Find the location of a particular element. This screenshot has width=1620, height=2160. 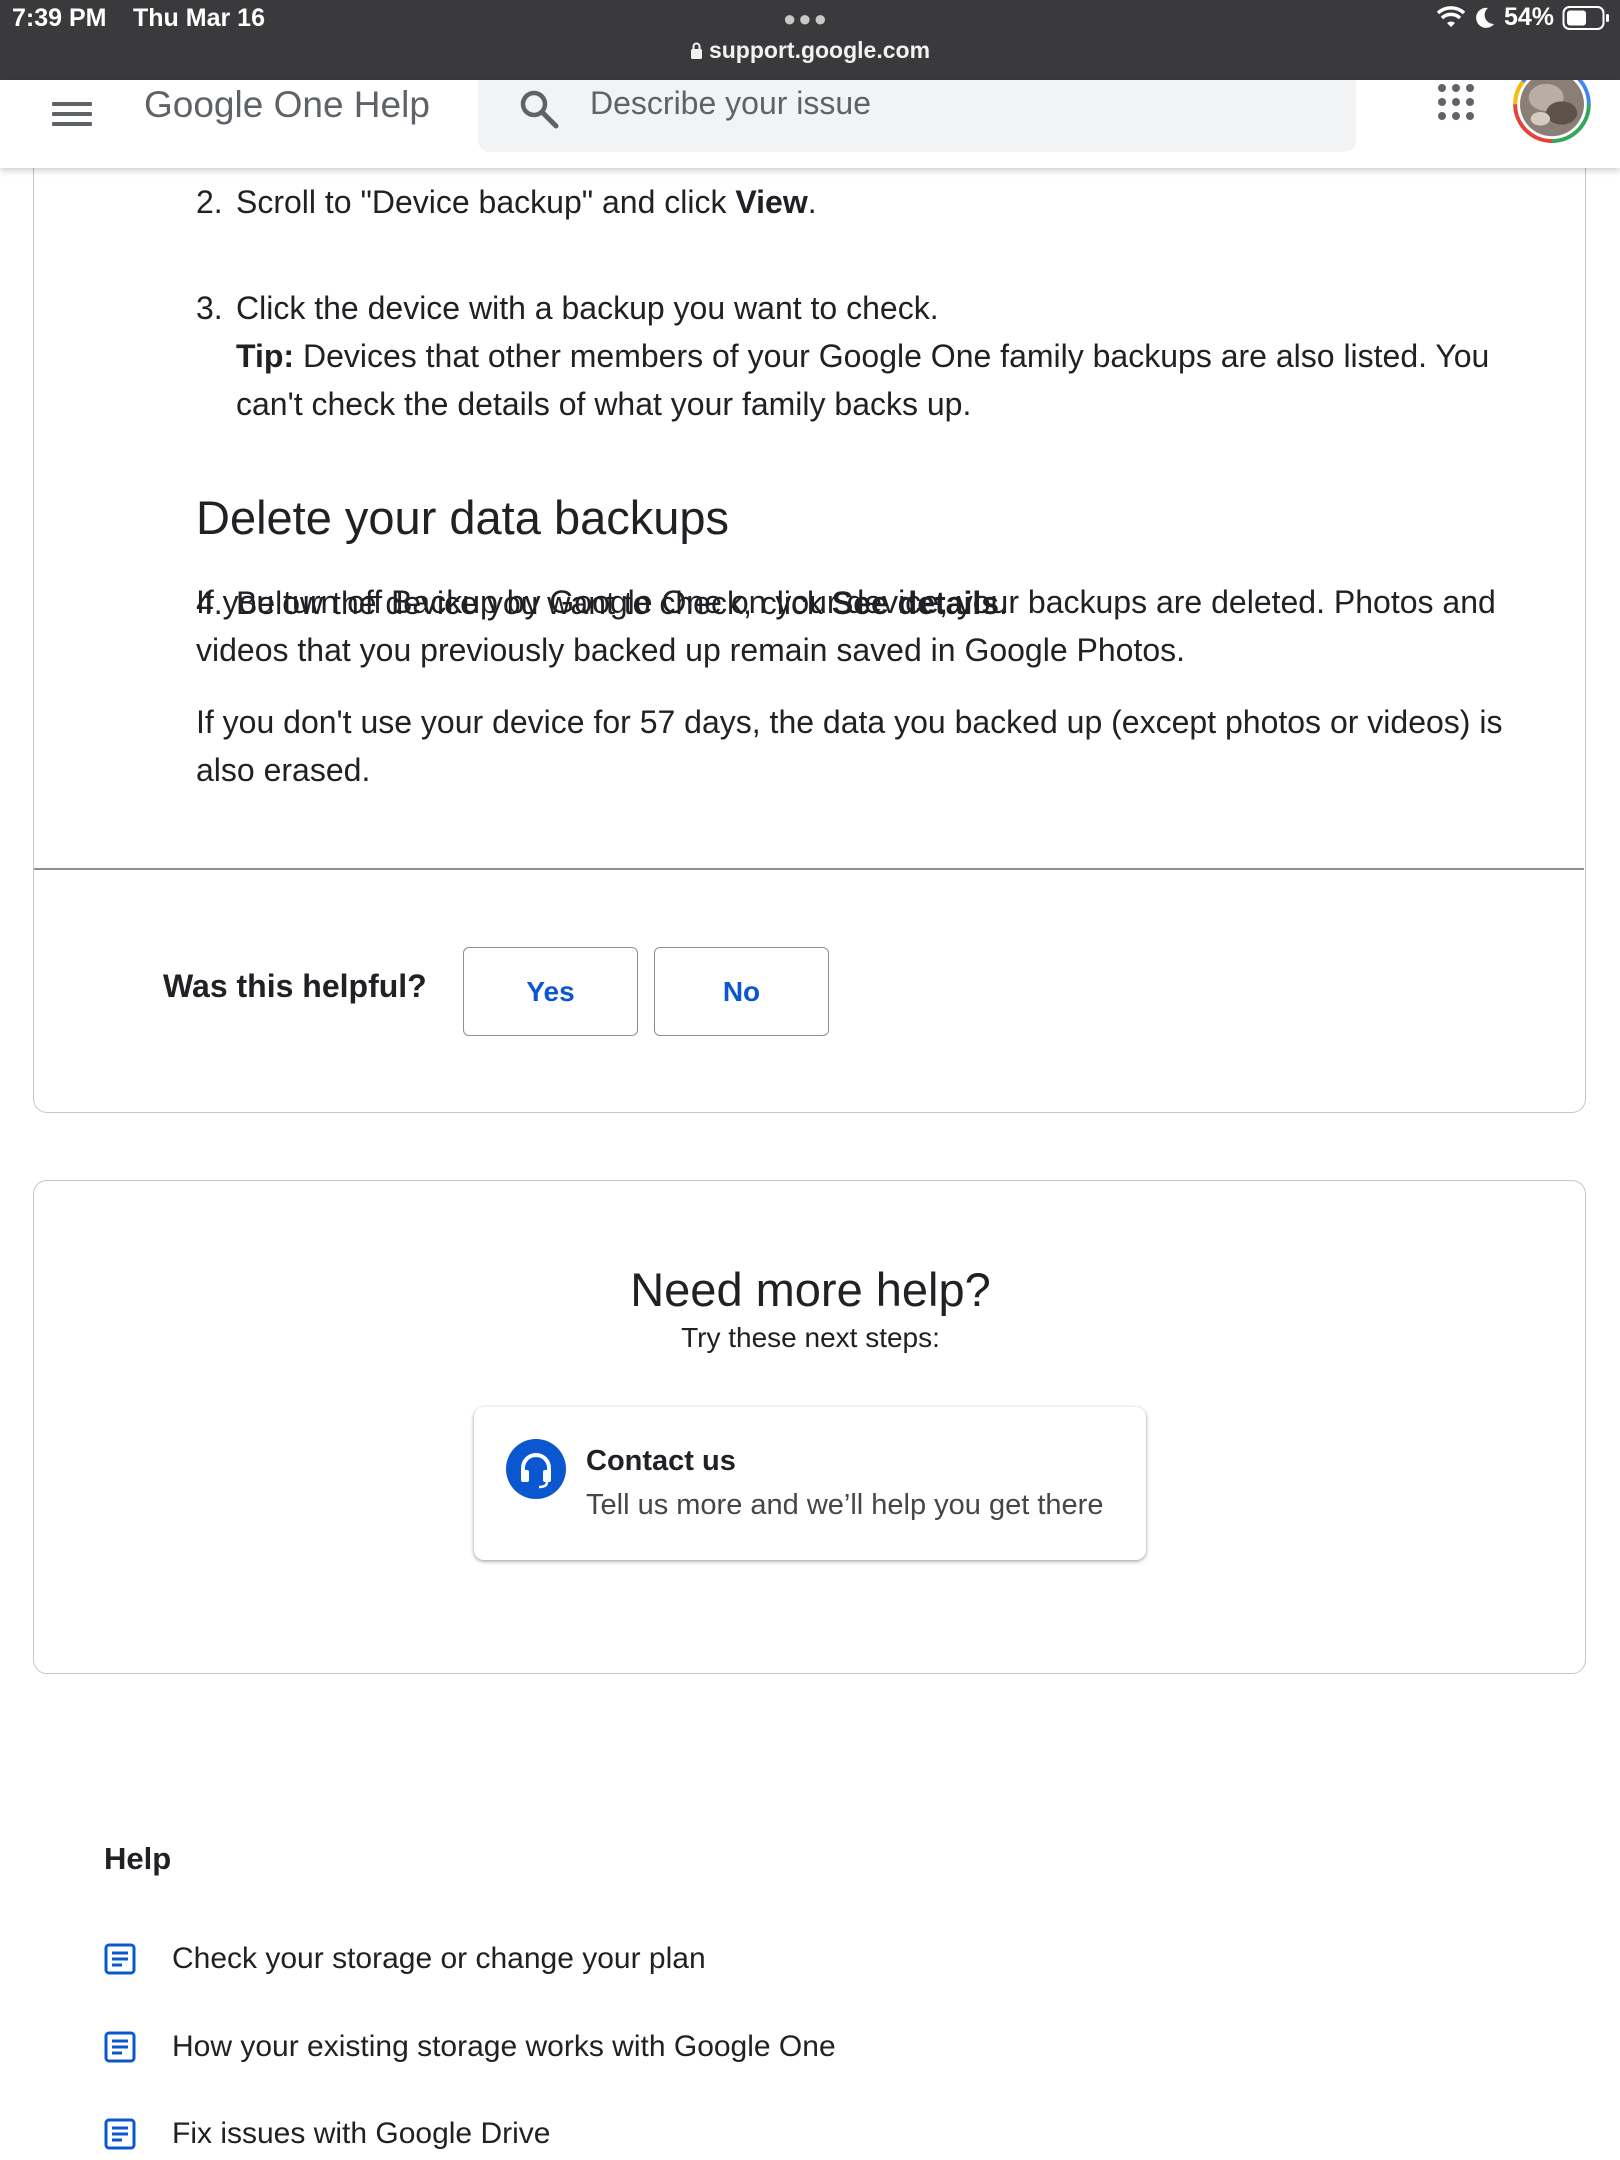

section-heading: Delete your data backups is located at coordinates (462, 517).